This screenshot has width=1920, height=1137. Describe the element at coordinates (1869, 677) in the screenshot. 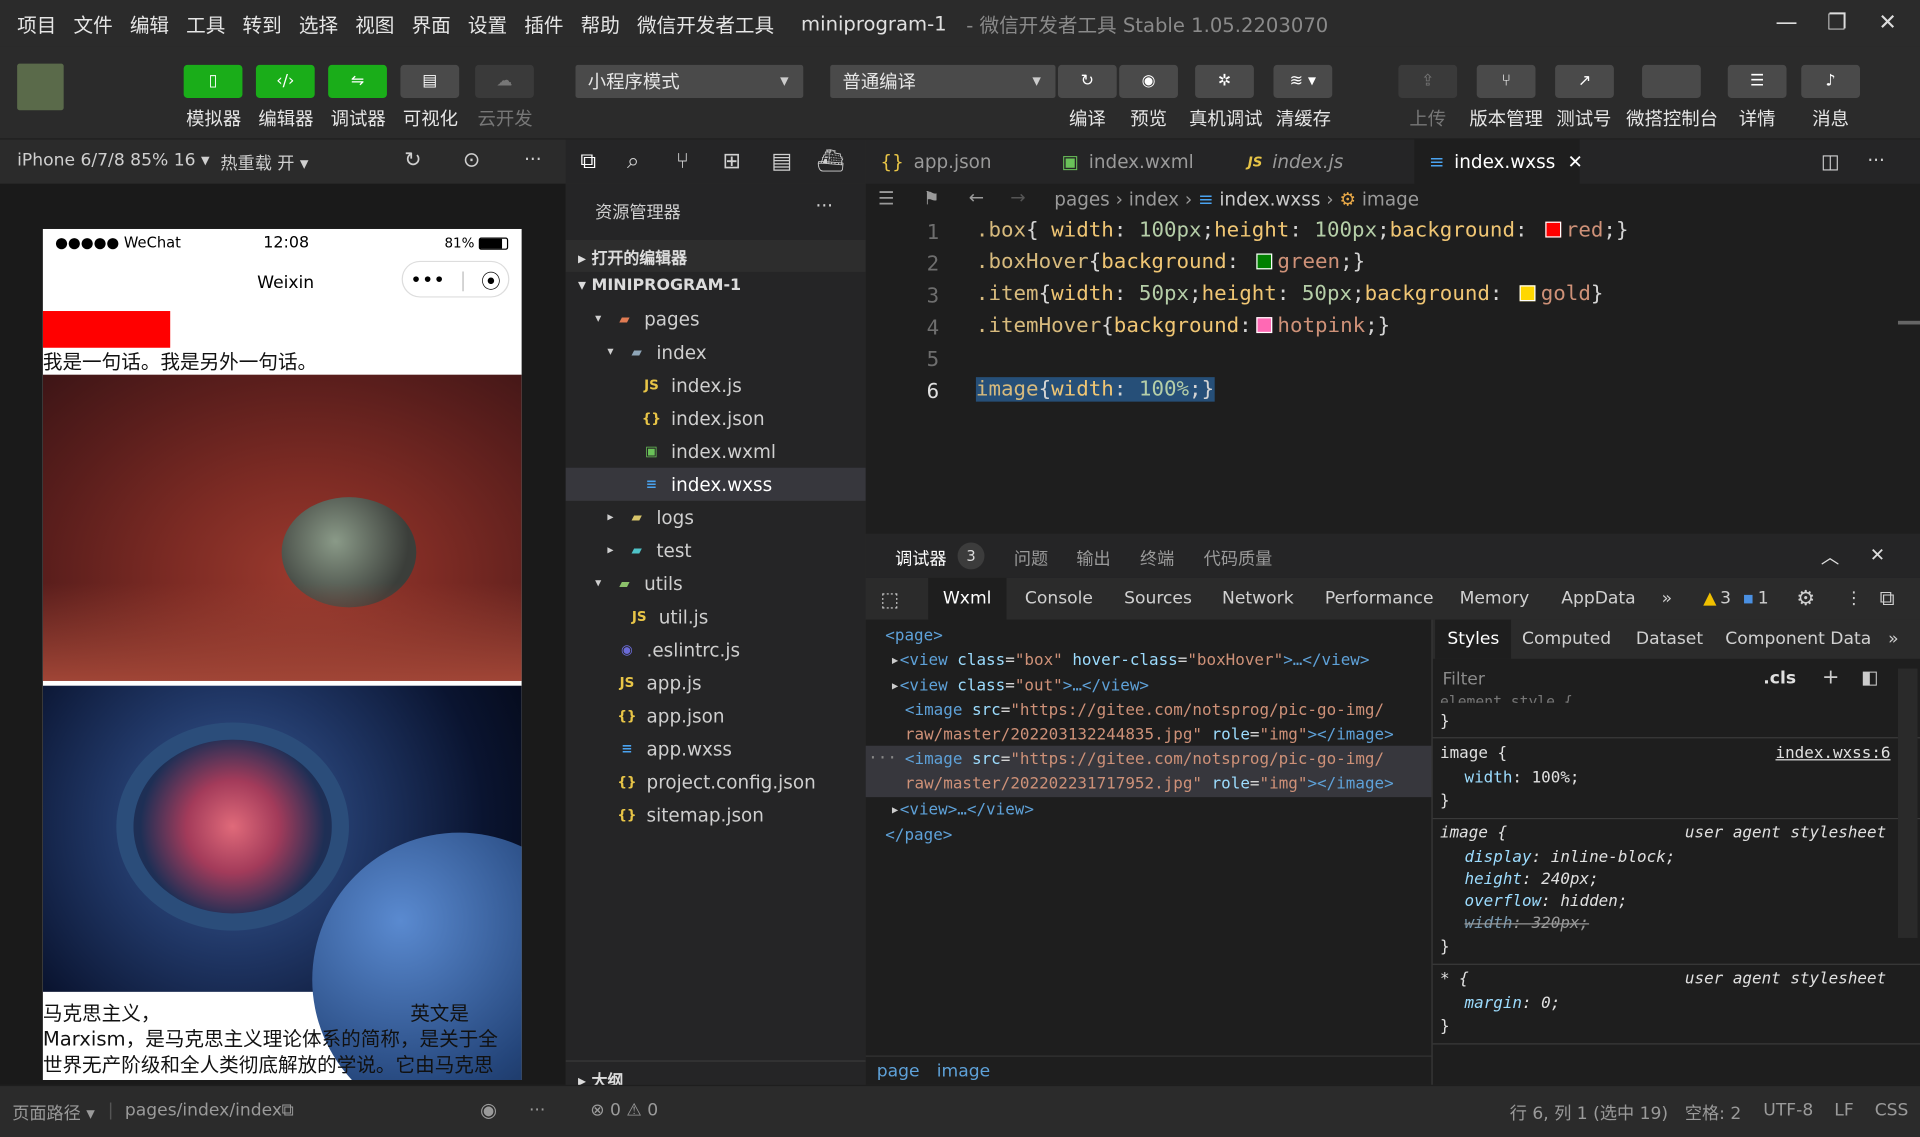

I see `toggle-sidebar-icon: ◧` at that location.